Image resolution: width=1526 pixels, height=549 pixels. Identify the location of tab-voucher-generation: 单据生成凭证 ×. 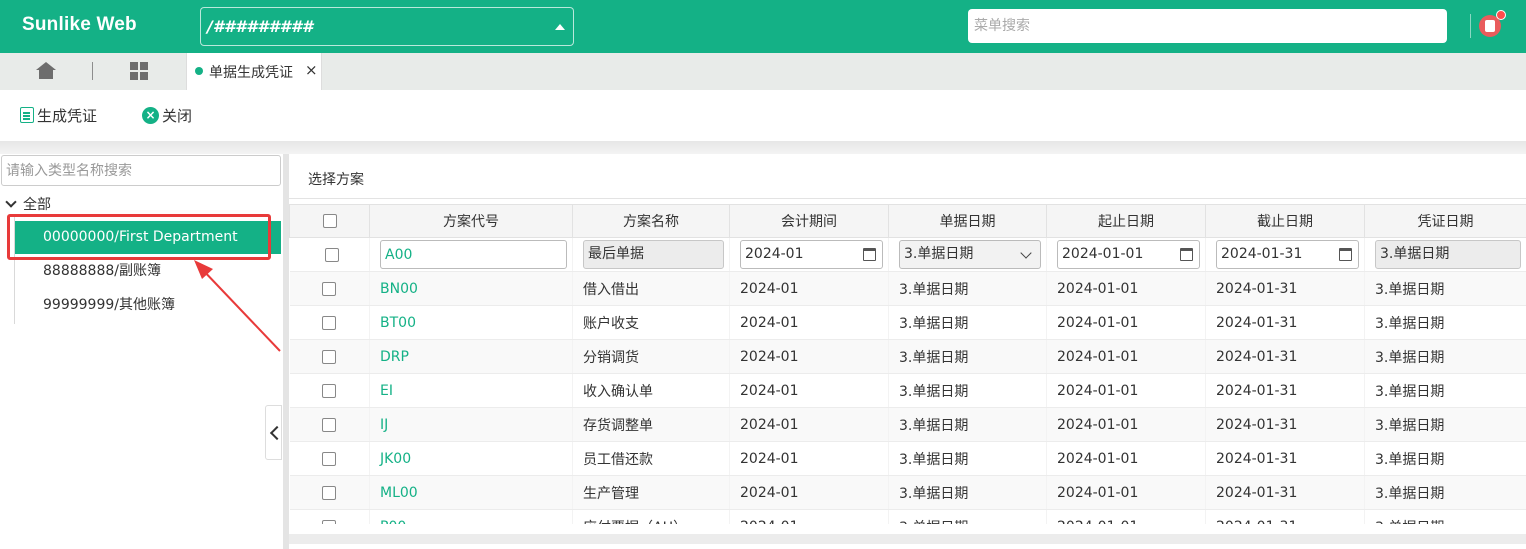
(254, 71).